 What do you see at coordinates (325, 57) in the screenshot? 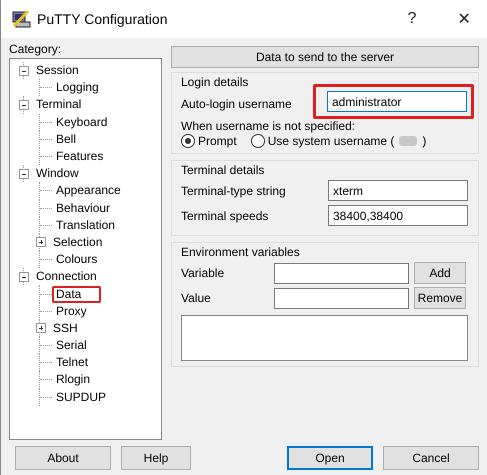
I see `panel-header: Data to send to the server` at bounding box center [325, 57].